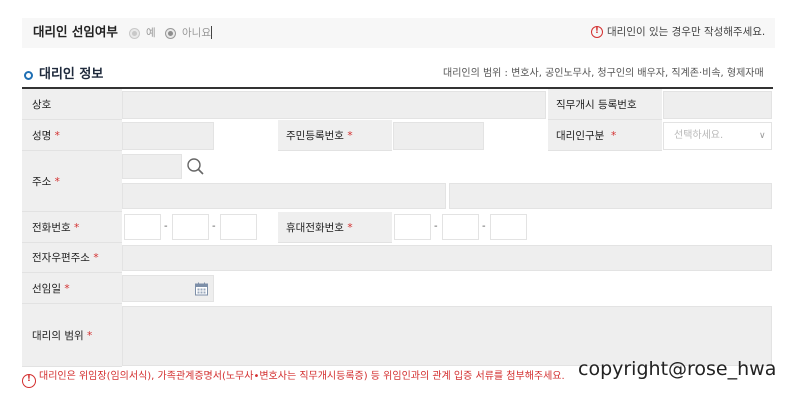 The image size is (800, 399). Describe the element at coordinates (586, 136) in the screenshot. I see `agent-type-label: 대리인구분 *` at that location.